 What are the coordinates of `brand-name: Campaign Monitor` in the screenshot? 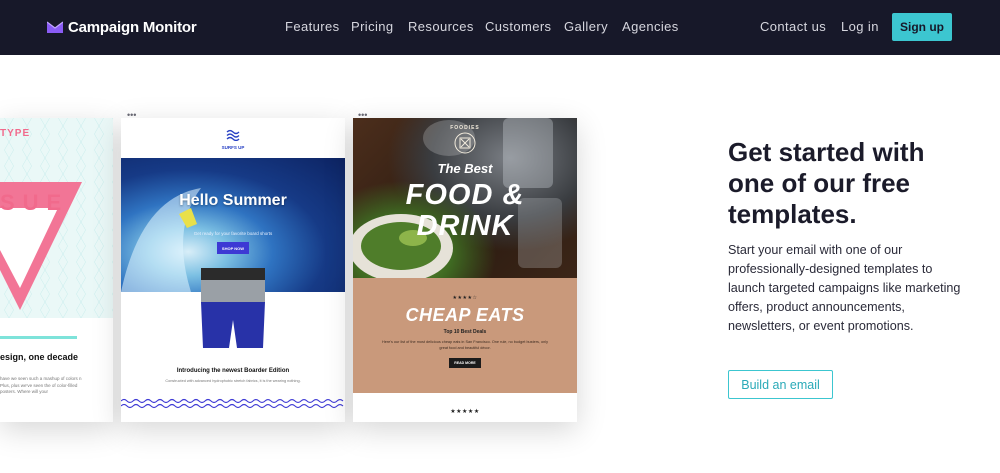 It's located at (132, 27).